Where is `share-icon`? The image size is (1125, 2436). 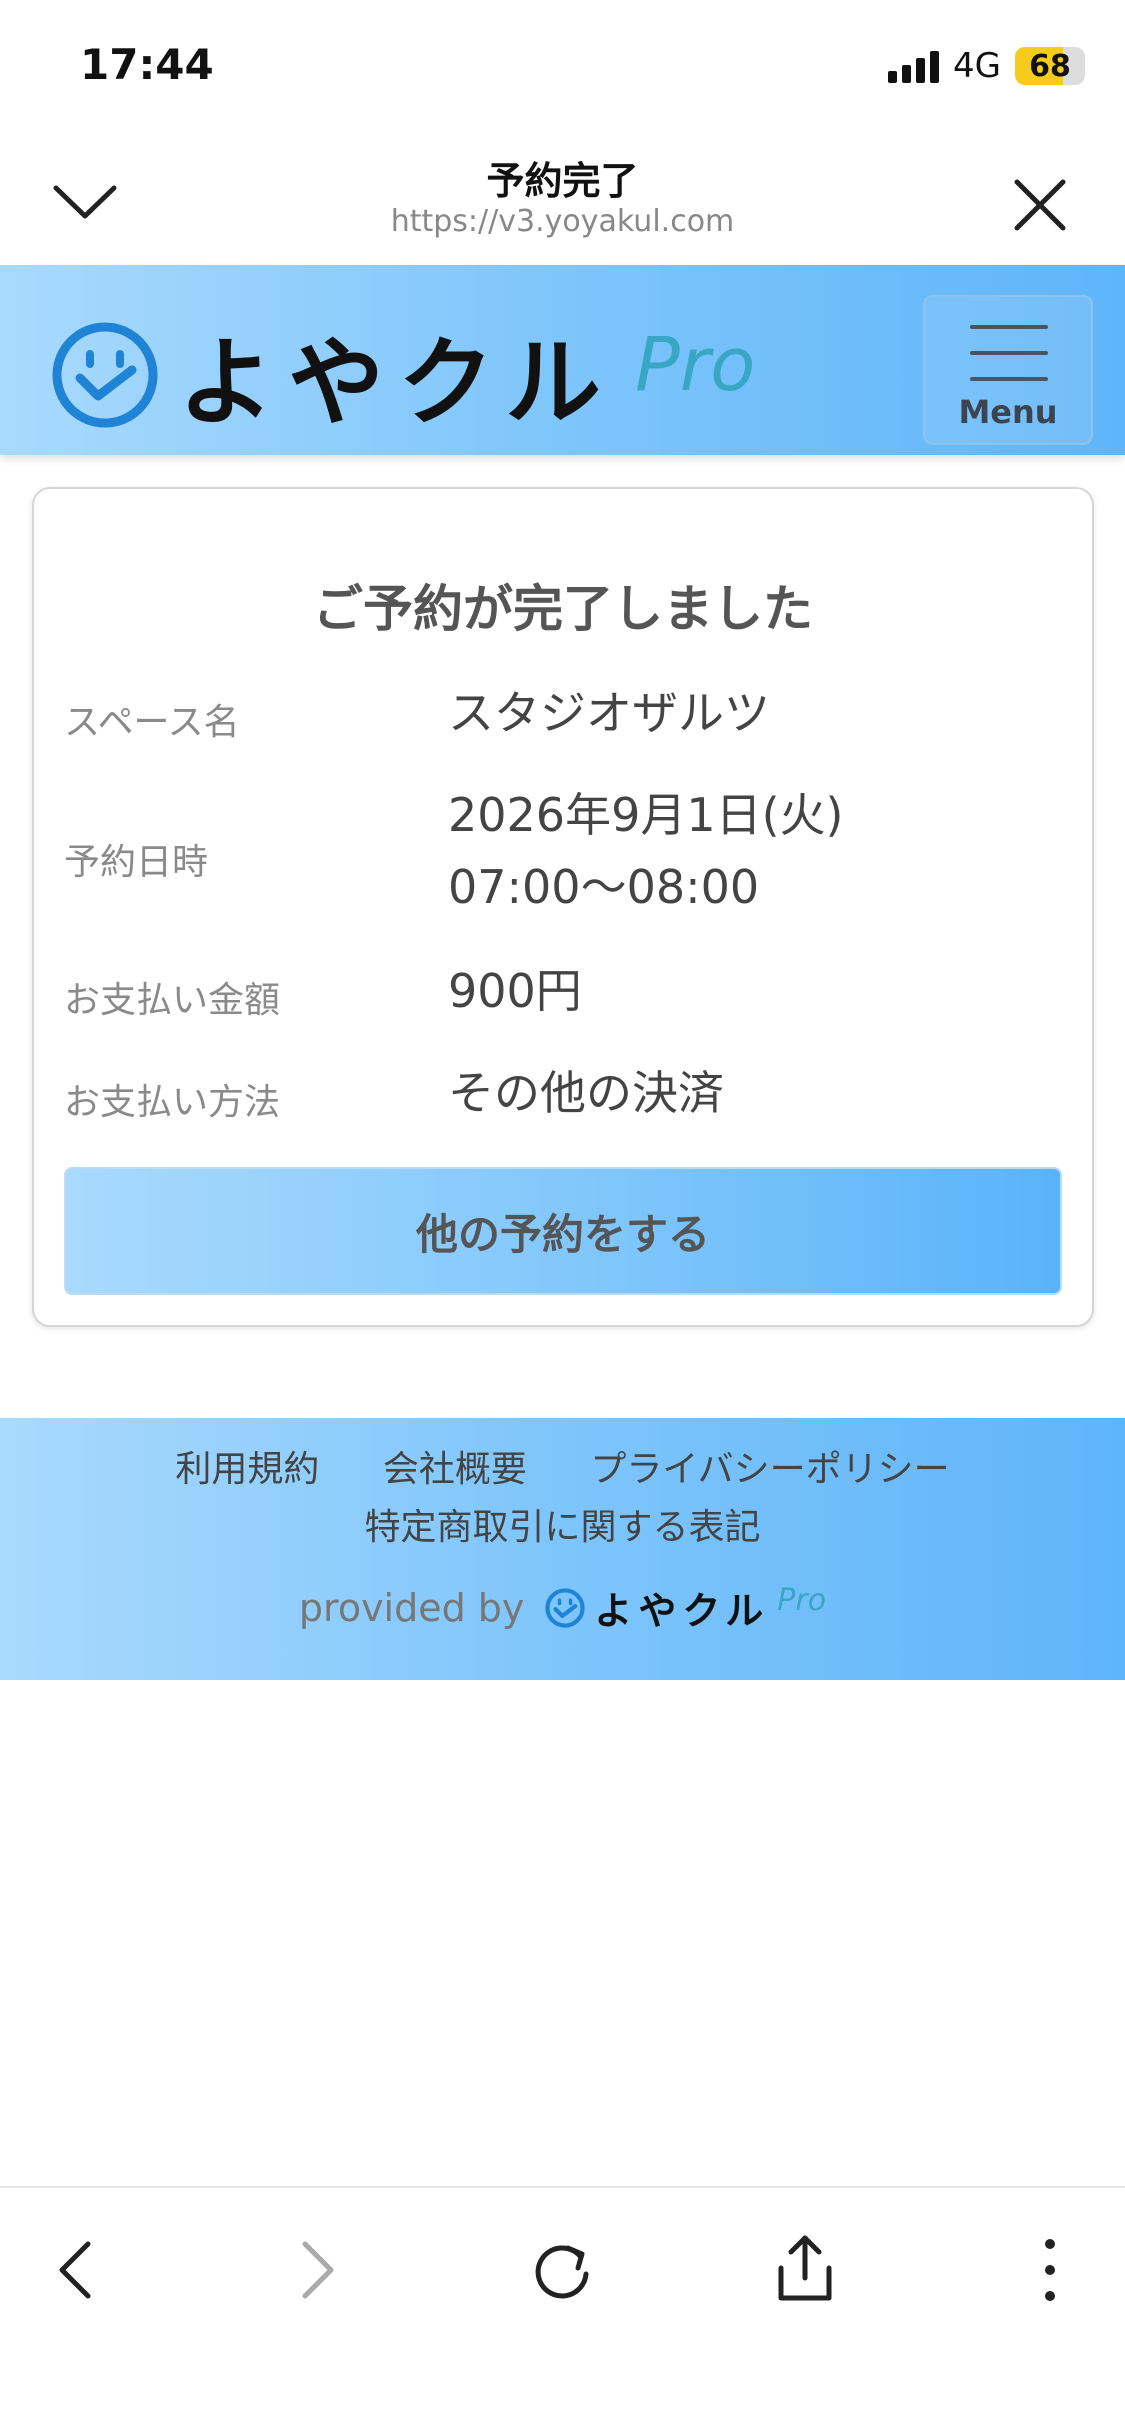
share-icon is located at coordinates (805, 2270).